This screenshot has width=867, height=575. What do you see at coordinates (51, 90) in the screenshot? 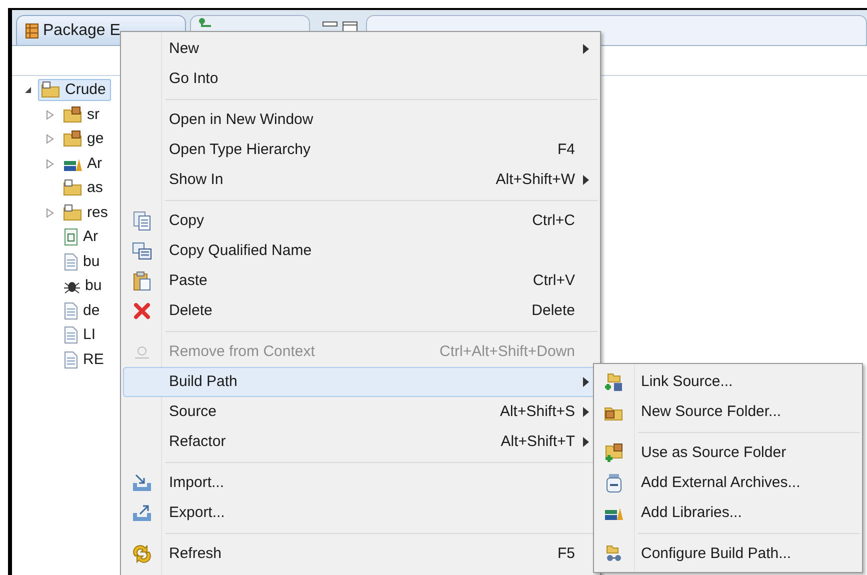
I see `project-folder-icon` at bounding box center [51, 90].